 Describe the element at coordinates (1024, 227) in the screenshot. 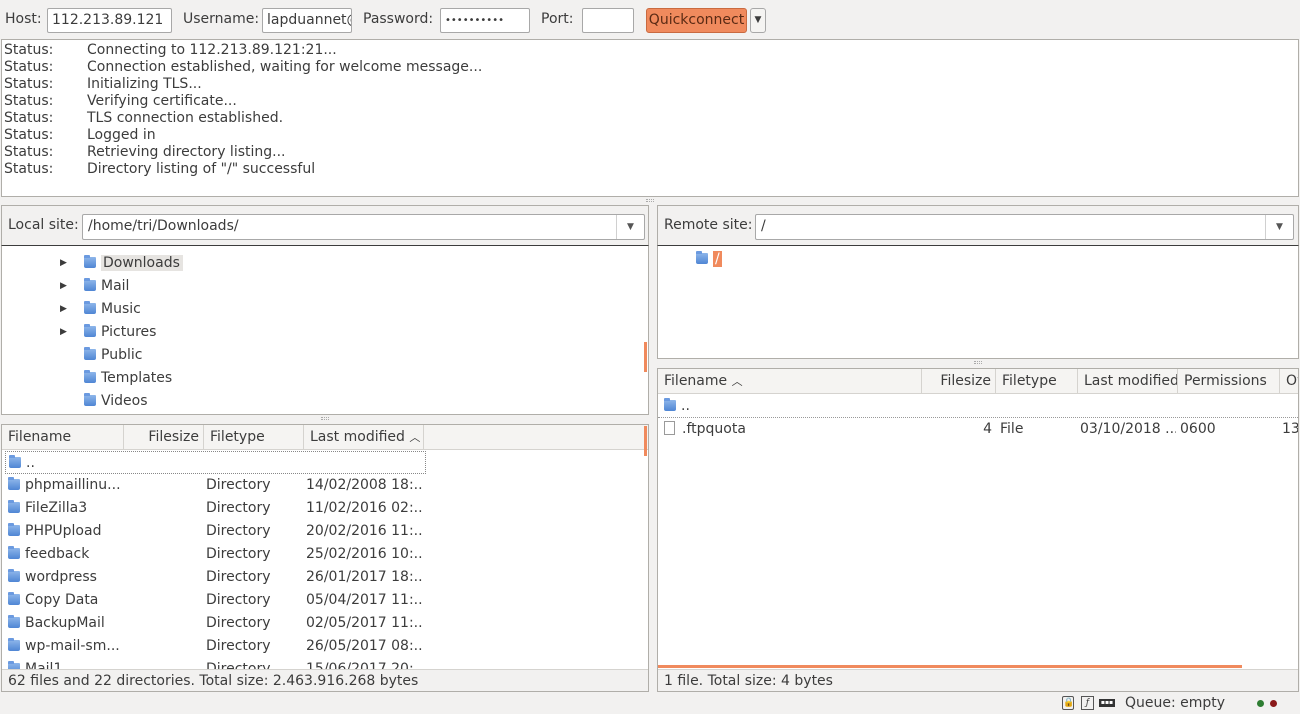

I see `remote-path-combo: / ▼` at that location.